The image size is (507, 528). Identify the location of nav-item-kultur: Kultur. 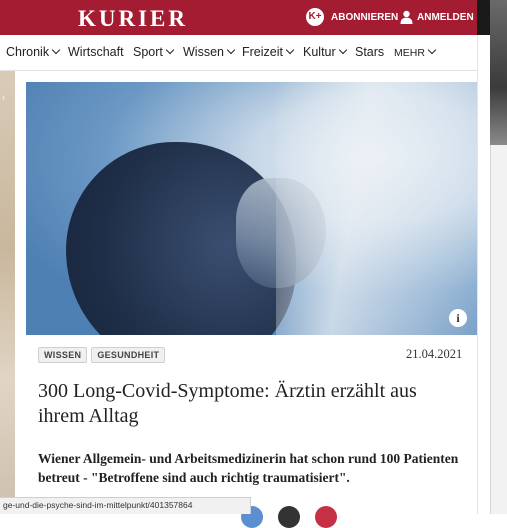
(325, 52).